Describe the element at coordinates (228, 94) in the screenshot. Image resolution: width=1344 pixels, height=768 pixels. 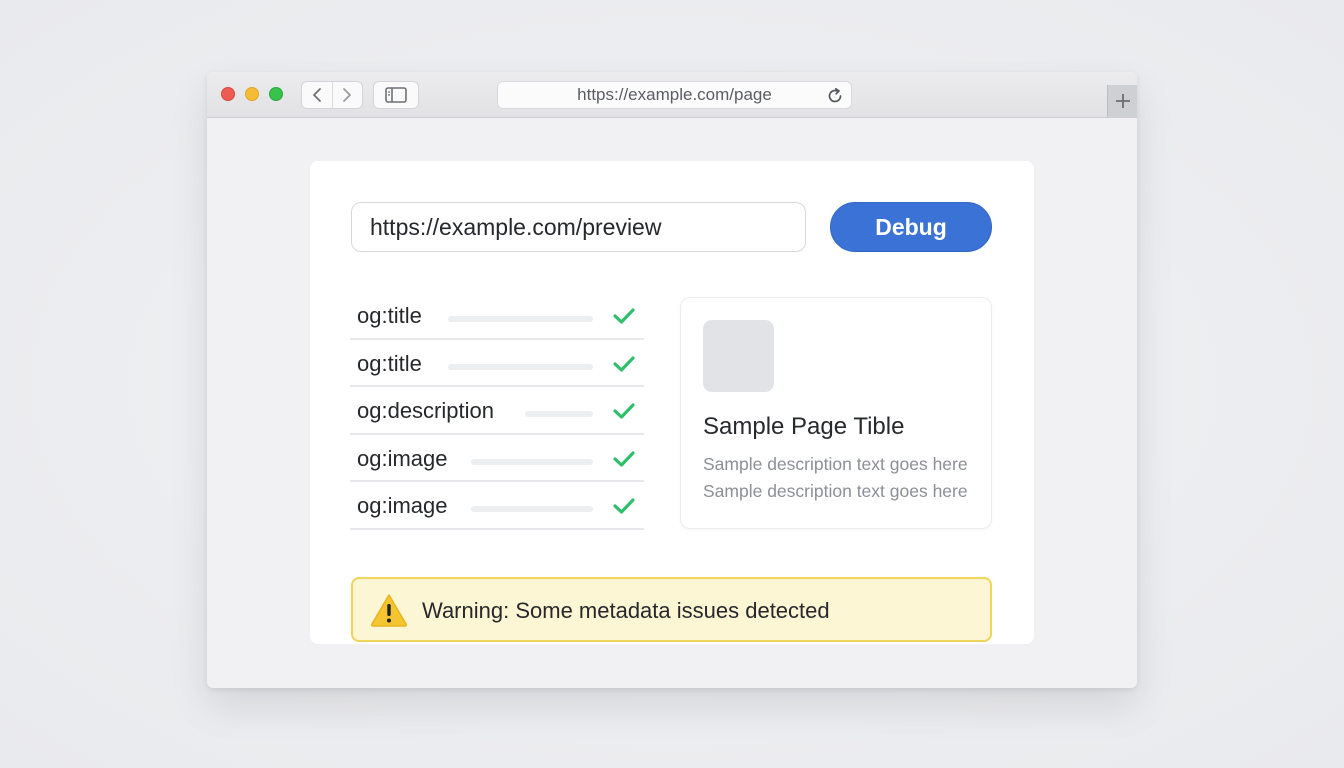
I see `close-window-button` at that location.